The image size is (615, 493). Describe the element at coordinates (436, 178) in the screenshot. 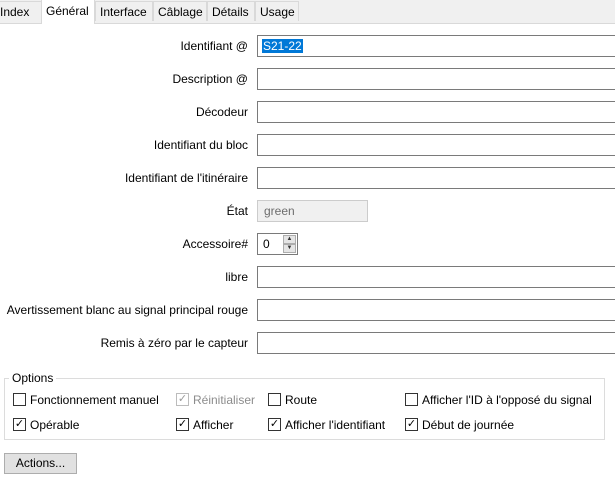

I see `itineraire-input` at that location.